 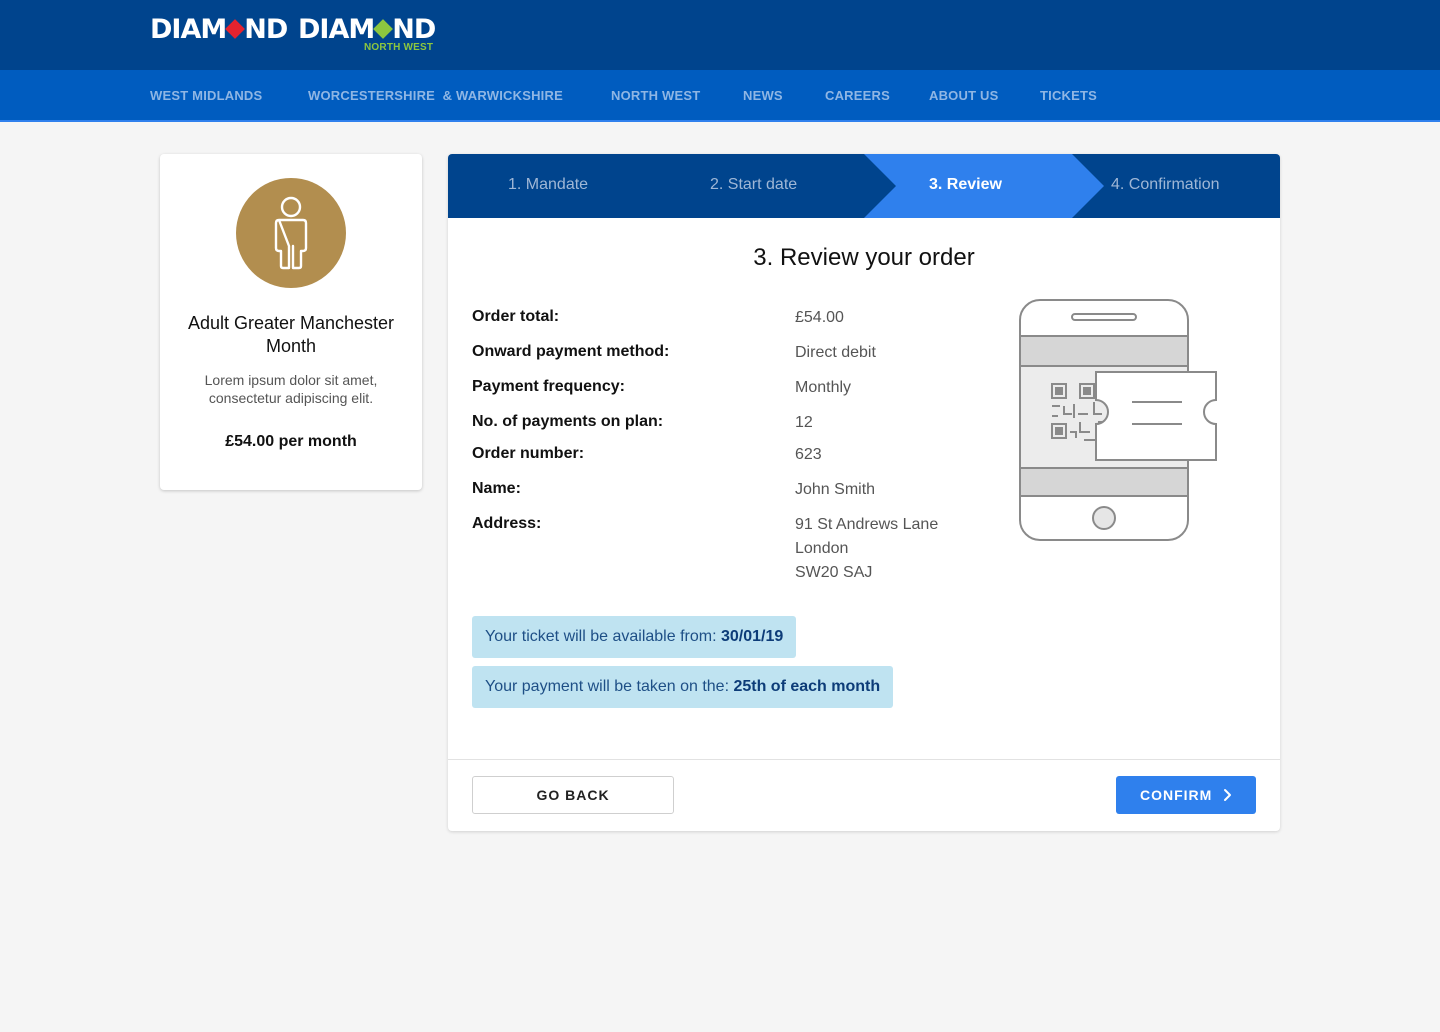 What do you see at coordinates (206, 95) in the screenshot?
I see `nav-item-west-midlands: WEST MIDLANDS` at bounding box center [206, 95].